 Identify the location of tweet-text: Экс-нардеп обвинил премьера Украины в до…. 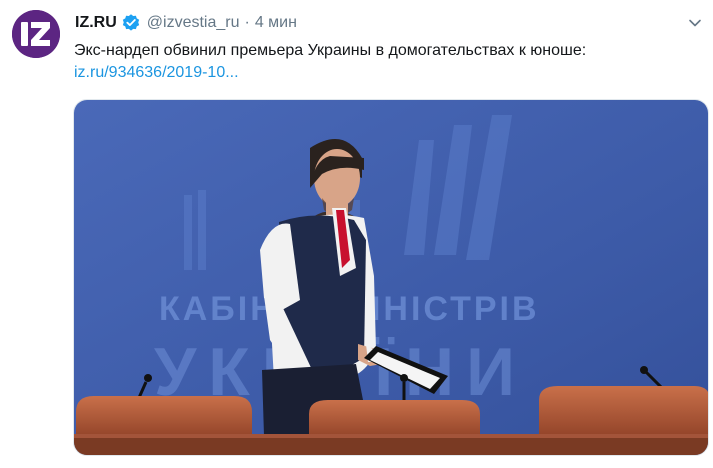
(389, 62).